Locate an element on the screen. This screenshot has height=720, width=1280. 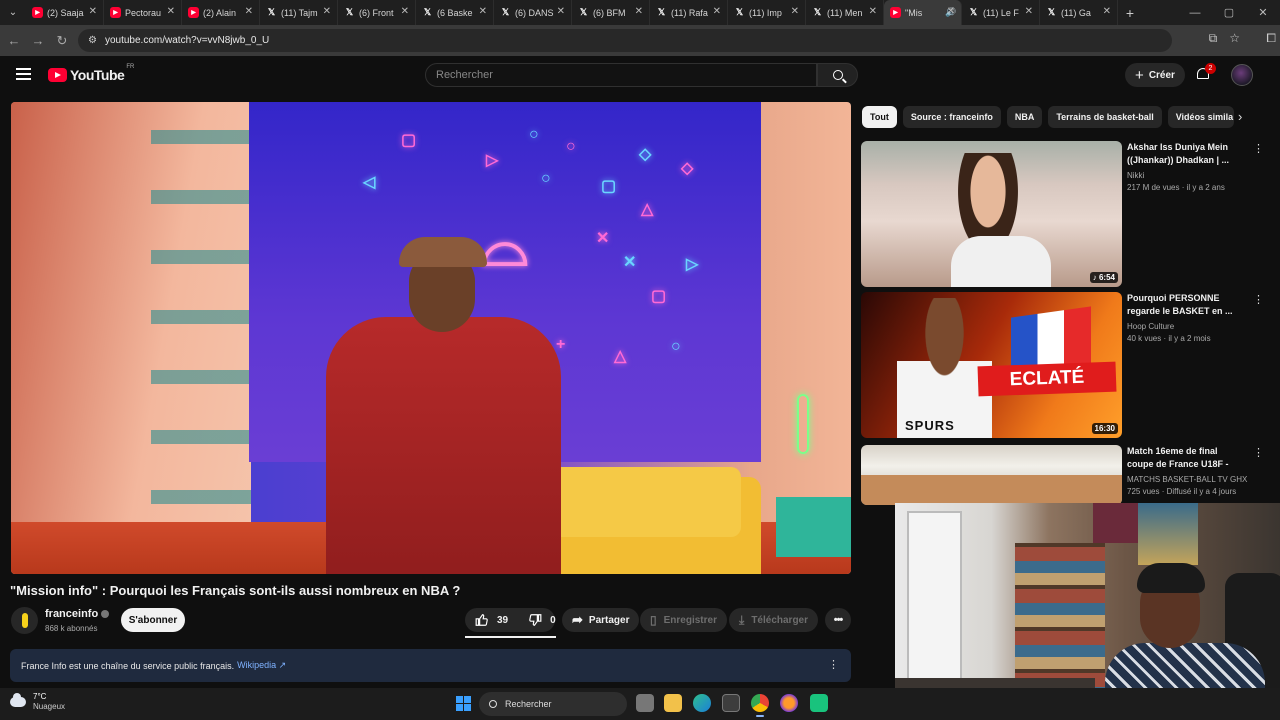
wikipedia-link: Wikipedia ↗ is located at coordinates (261, 665).